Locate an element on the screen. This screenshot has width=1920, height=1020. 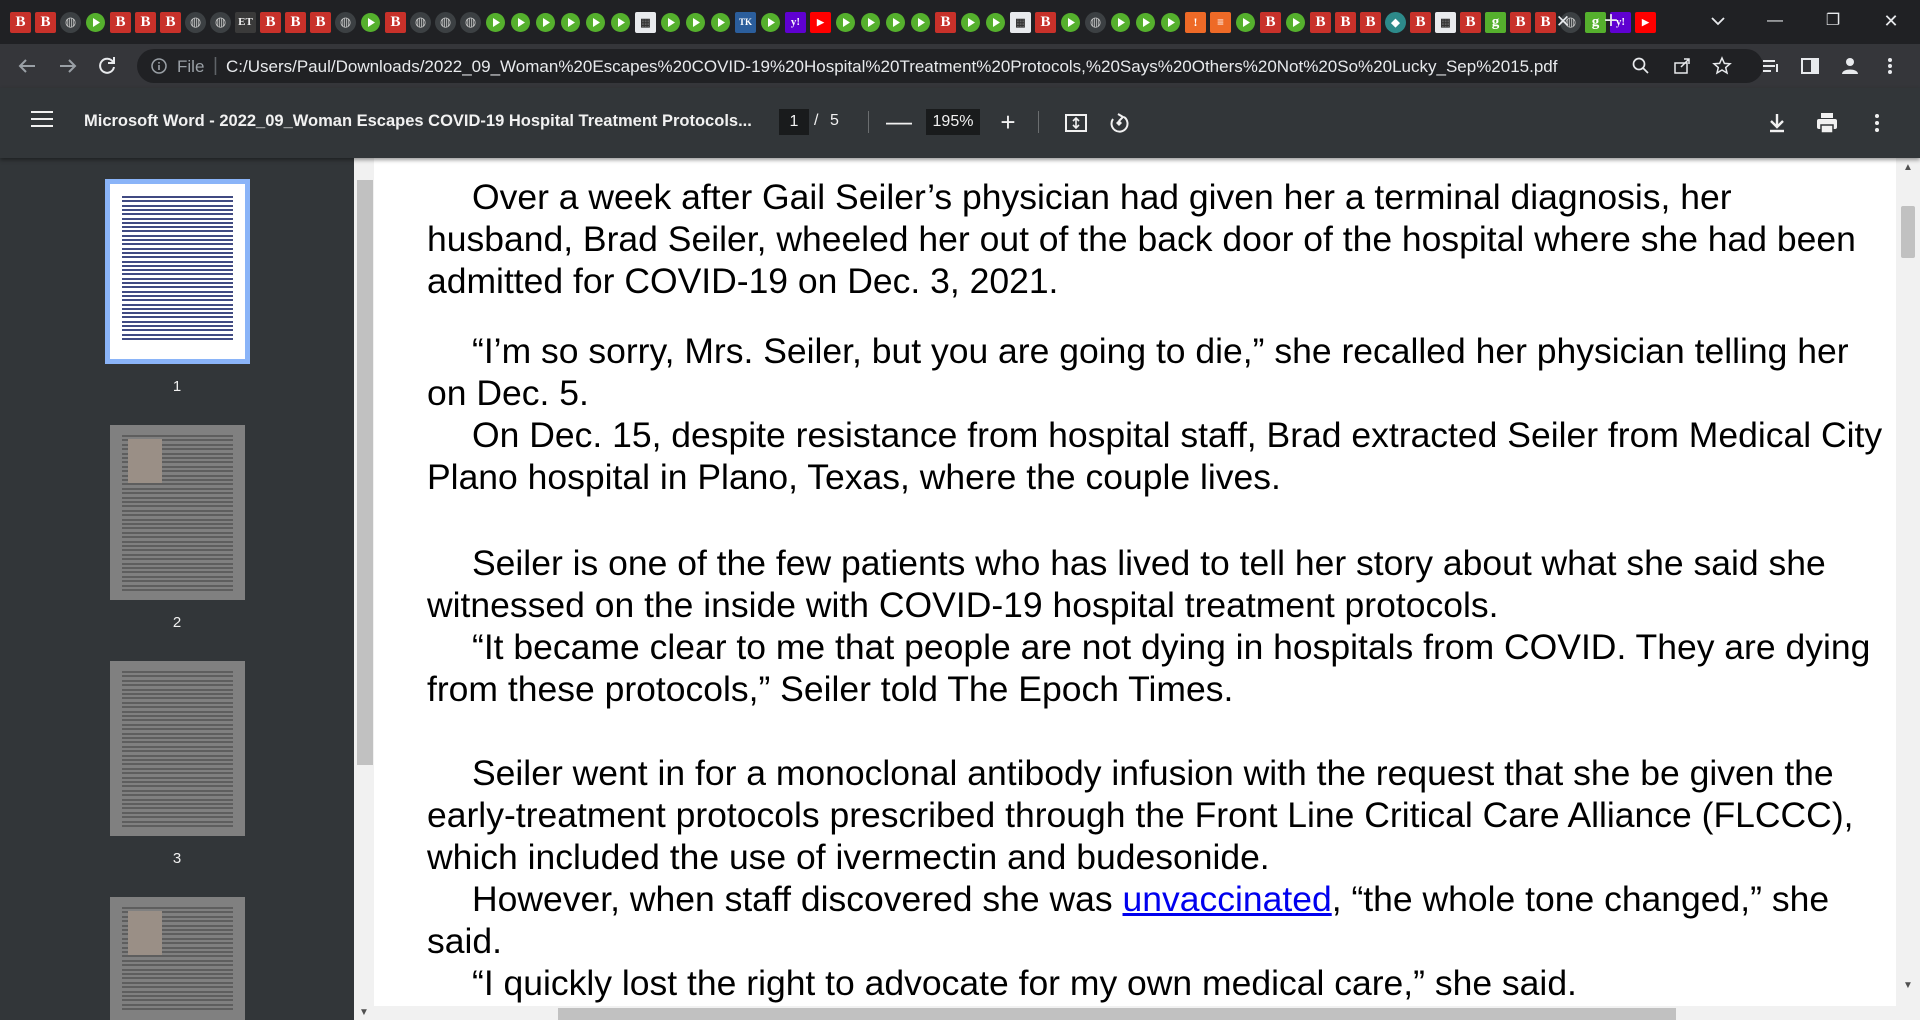
bookmark-star-icon is located at coordinates (1722, 66).